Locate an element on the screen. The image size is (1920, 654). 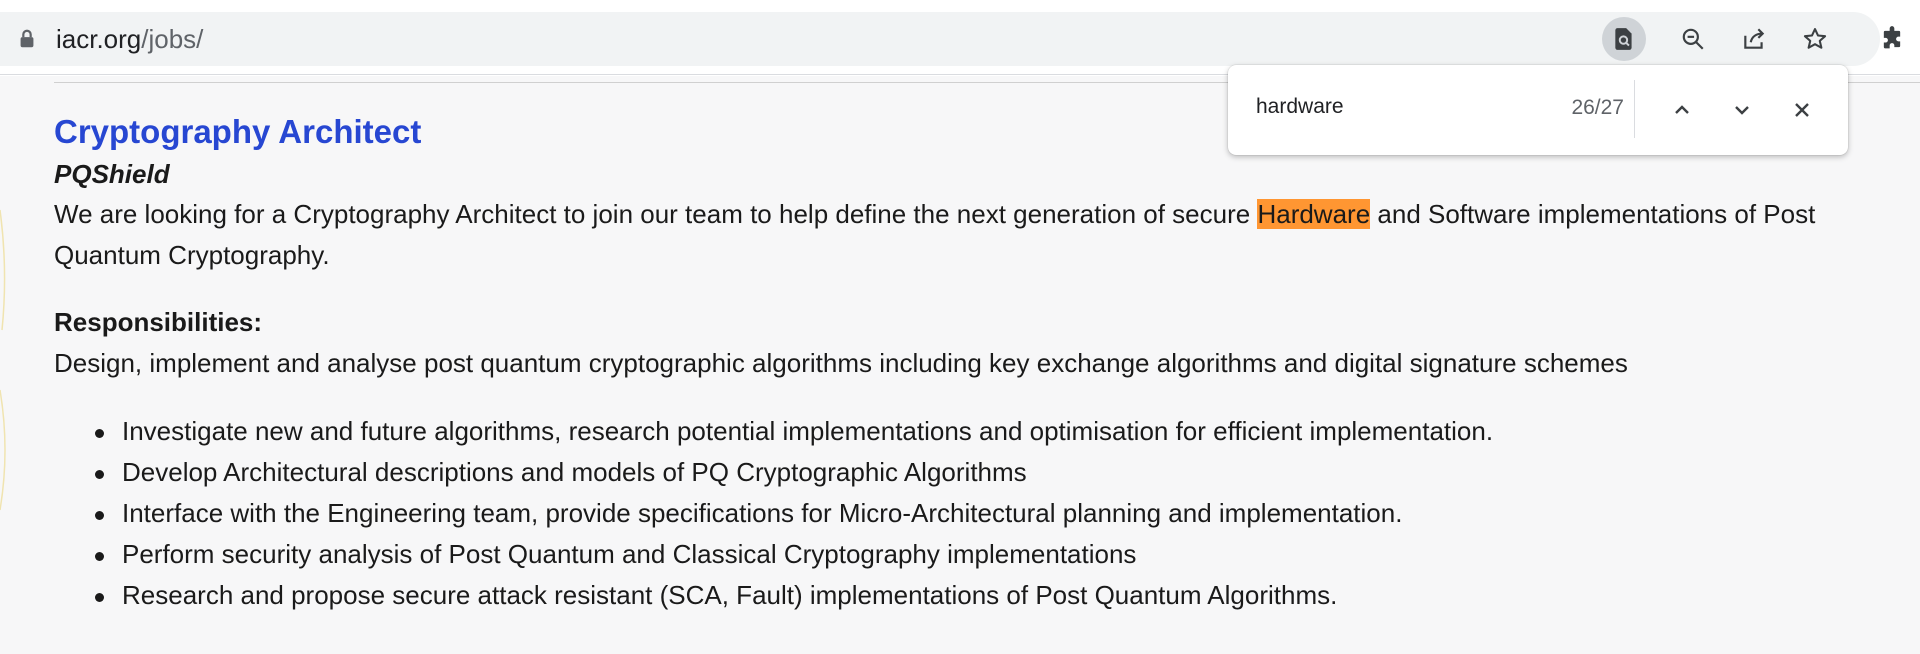
bookmark-button is located at coordinates (1815, 39).